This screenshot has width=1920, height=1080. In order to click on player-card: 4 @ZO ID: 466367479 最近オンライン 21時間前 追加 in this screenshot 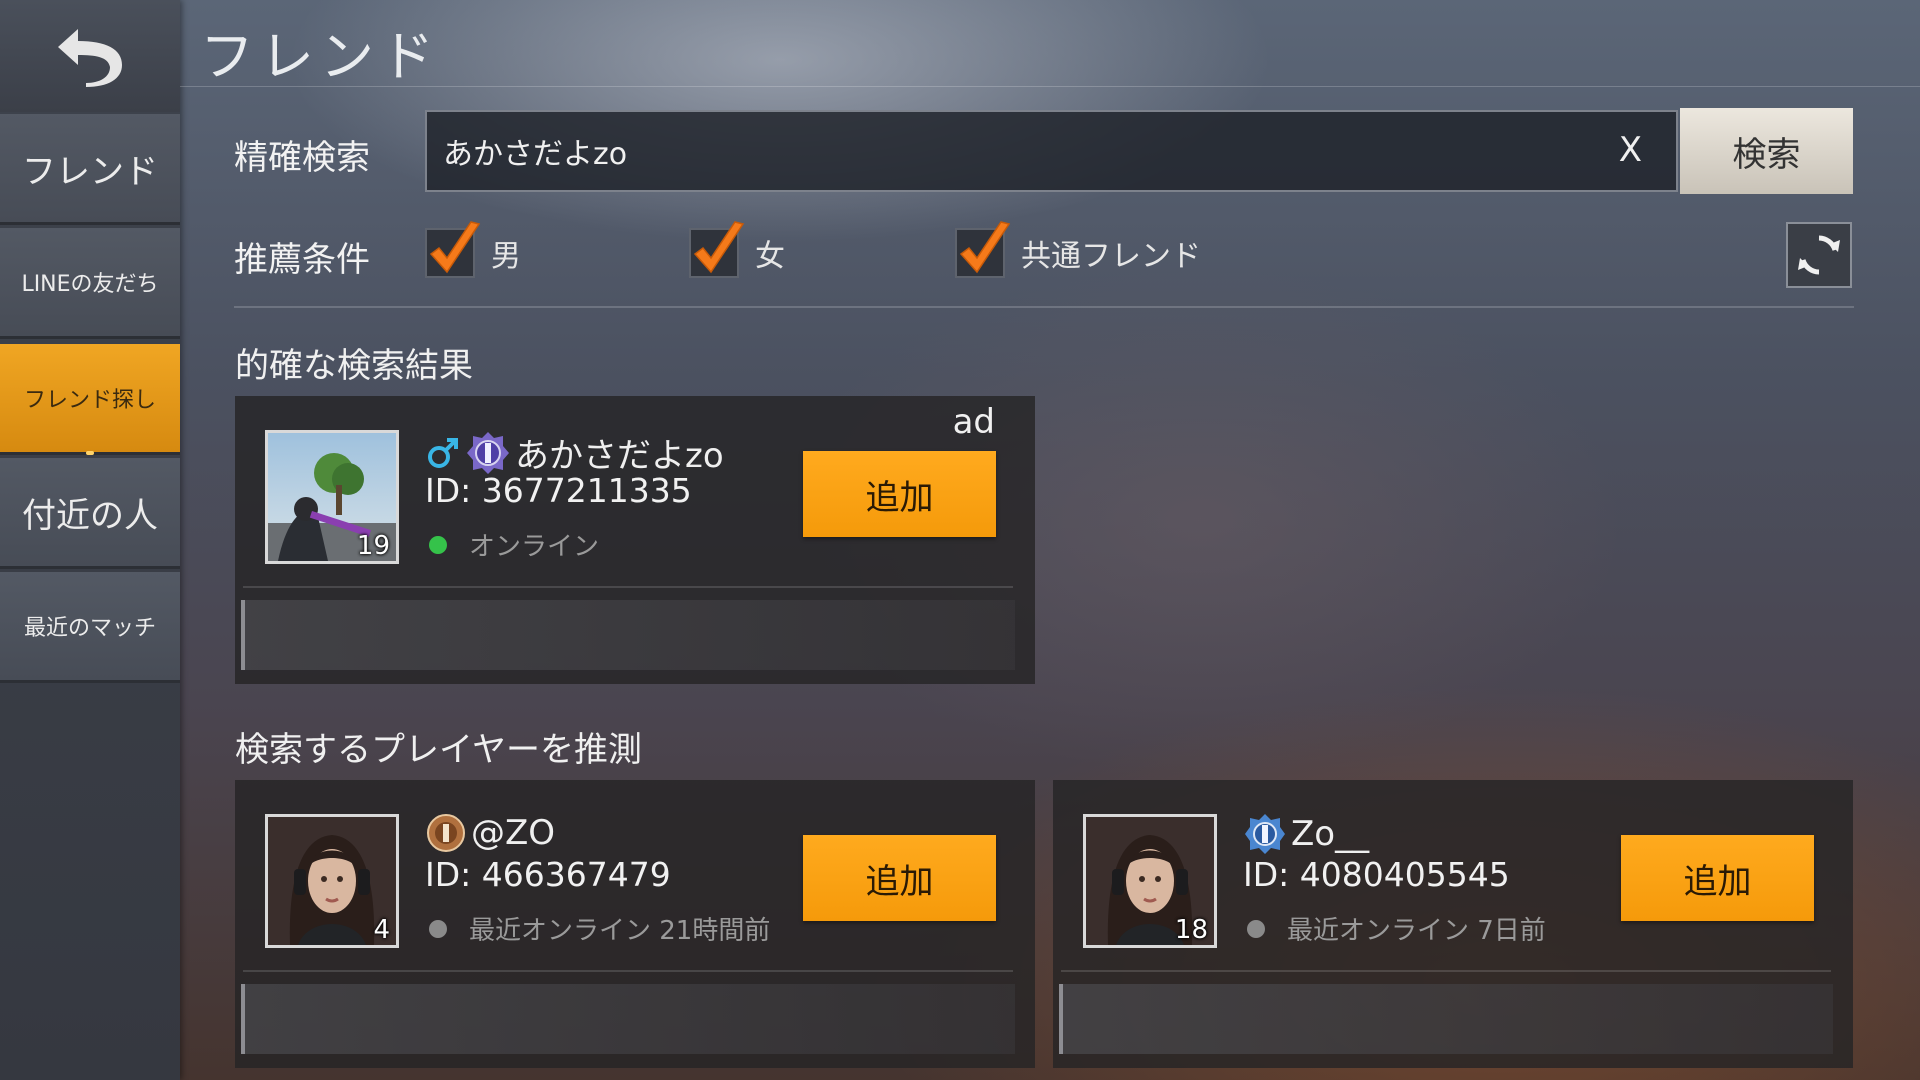, I will do `click(635, 924)`.